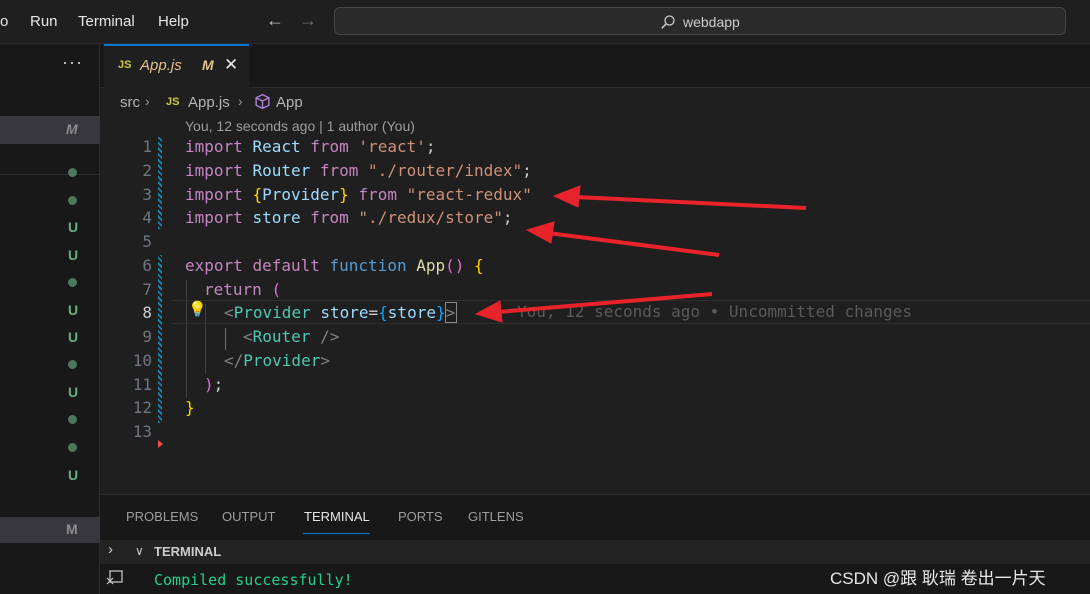 This screenshot has height=594, width=1090. I want to click on annotation-arrows, so click(640, 254).